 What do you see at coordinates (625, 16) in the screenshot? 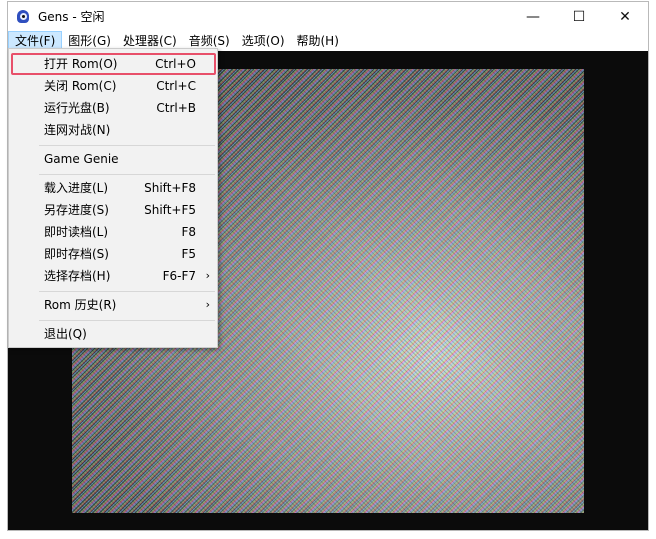
I see `close-button: ✕` at bounding box center [625, 16].